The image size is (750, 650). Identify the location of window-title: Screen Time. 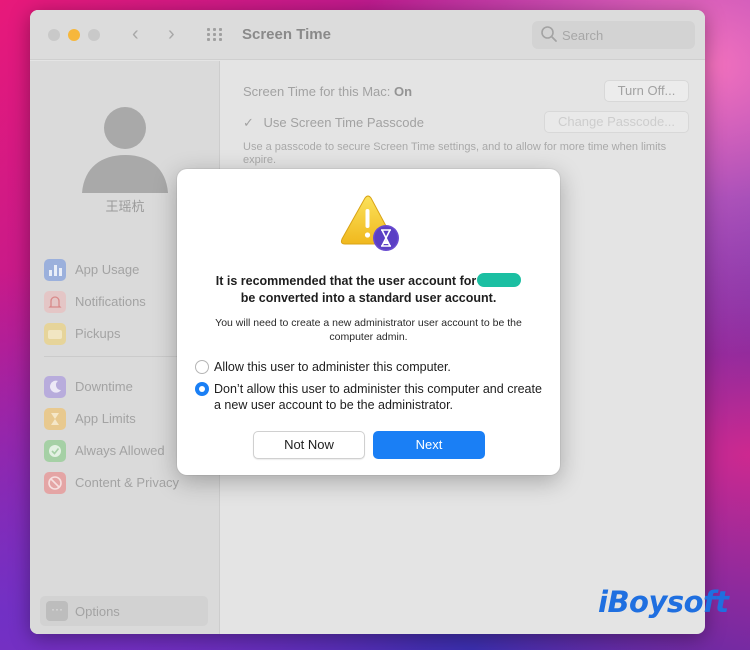
(286, 34).